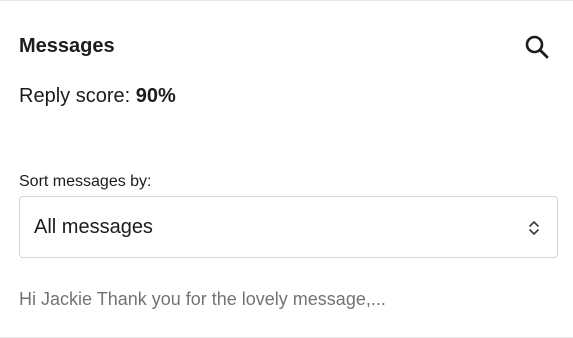 Image resolution: width=573 pixels, height=338 pixels. What do you see at coordinates (534, 228) in the screenshot?
I see `chevron-up-down-icon` at bounding box center [534, 228].